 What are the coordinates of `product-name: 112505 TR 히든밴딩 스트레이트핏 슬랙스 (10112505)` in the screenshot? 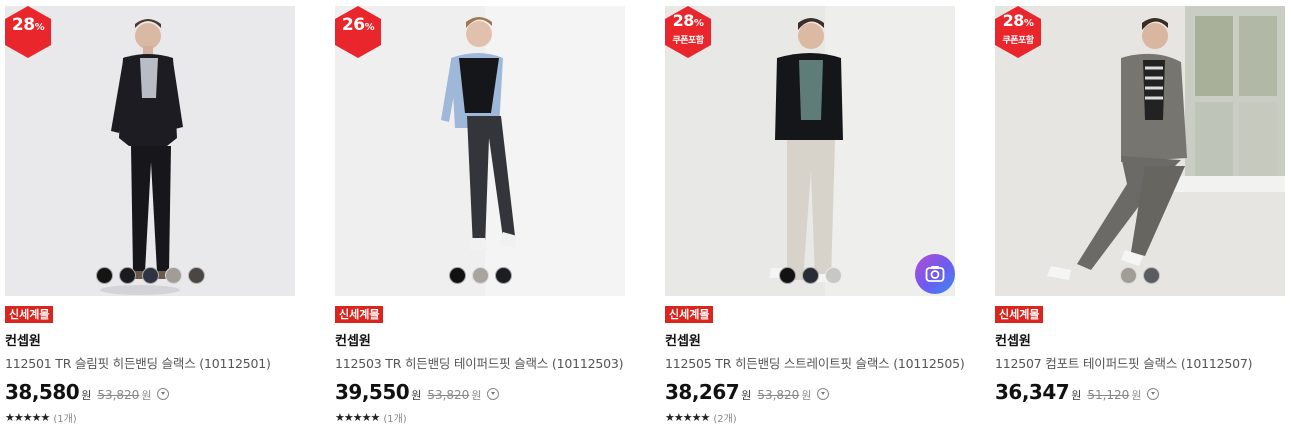 It's located at (815, 362).